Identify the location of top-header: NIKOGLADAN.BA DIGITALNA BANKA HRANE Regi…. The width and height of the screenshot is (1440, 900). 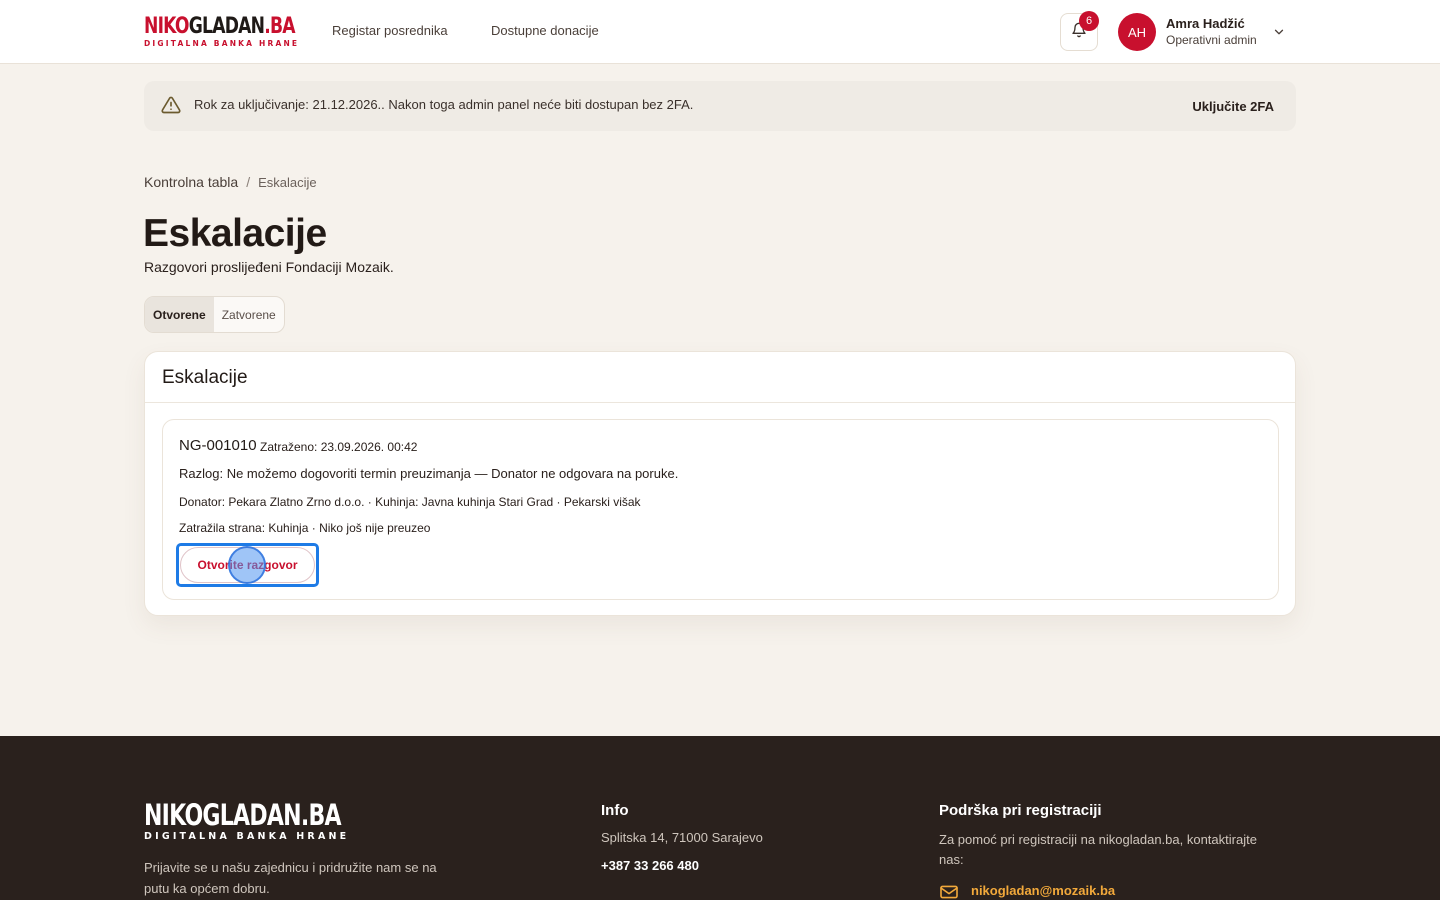
(720, 32).